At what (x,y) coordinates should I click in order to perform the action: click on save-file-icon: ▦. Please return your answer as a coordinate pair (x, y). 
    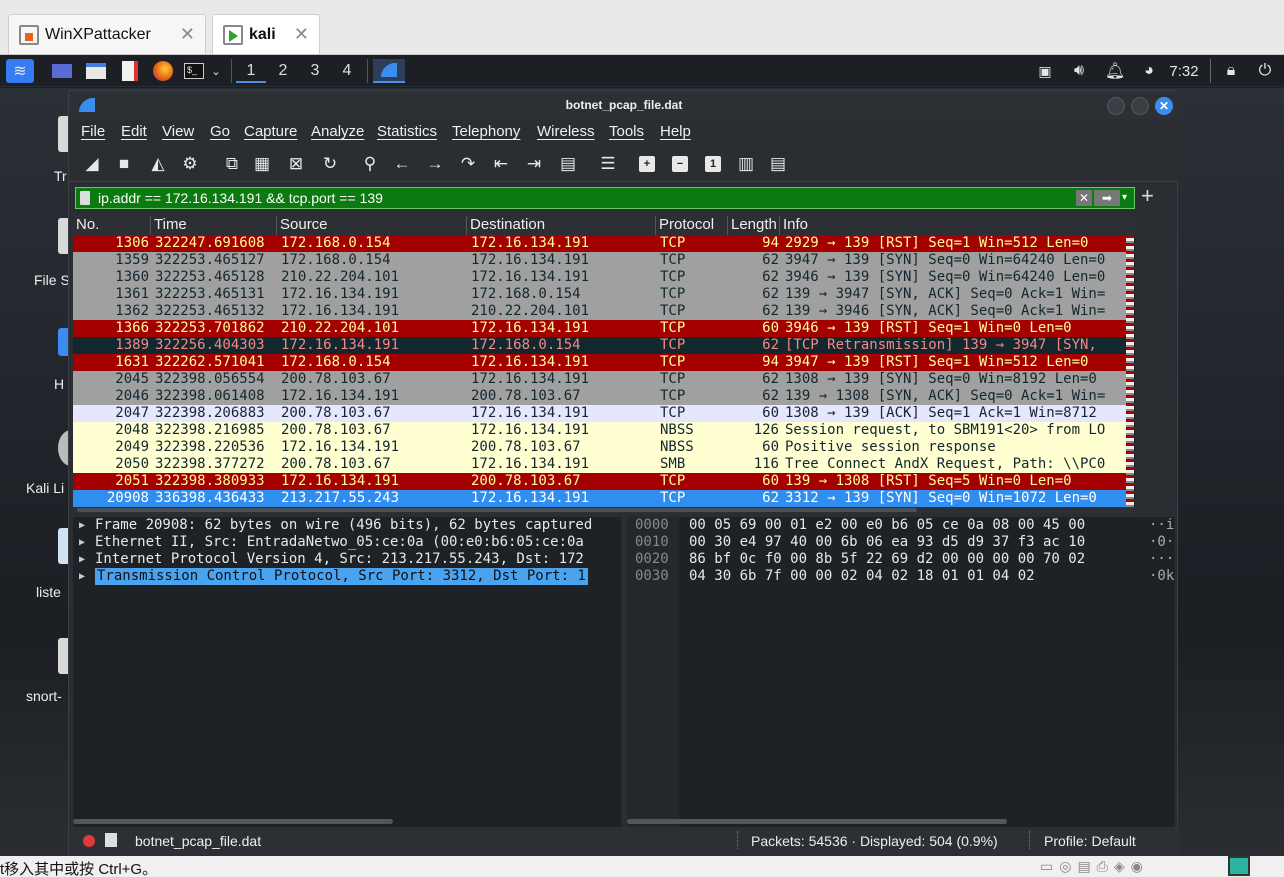
    Looking at the image, I should click on (262, 164).